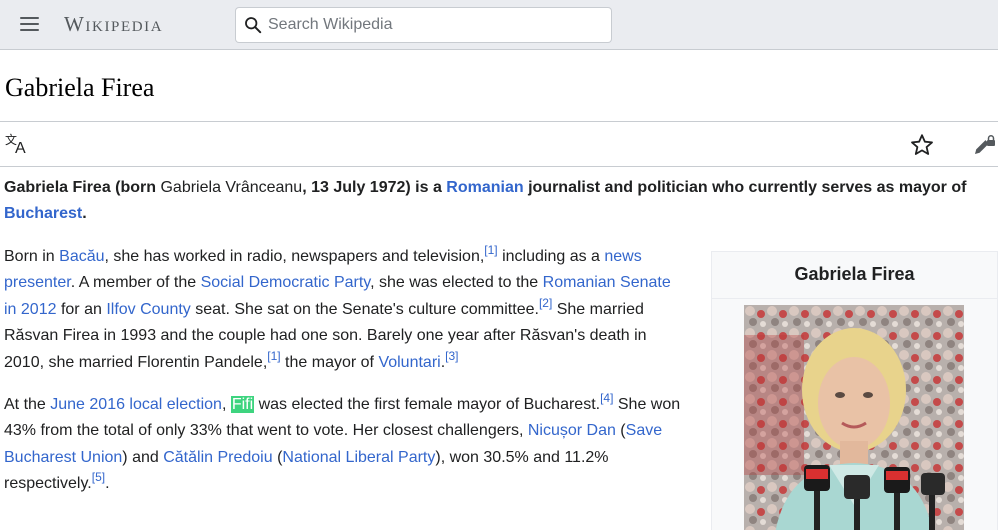 The width and height of the screenshot is (998, 530). I want to click on body-text: . A member of the, so click(135, 283).